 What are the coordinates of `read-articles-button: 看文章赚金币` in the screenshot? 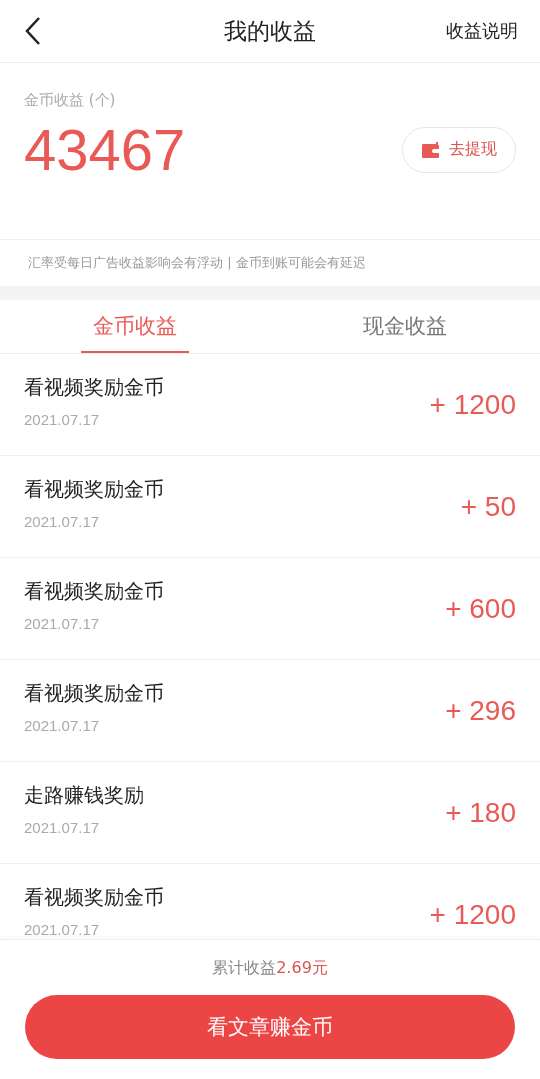 It's located at (270, 1027).